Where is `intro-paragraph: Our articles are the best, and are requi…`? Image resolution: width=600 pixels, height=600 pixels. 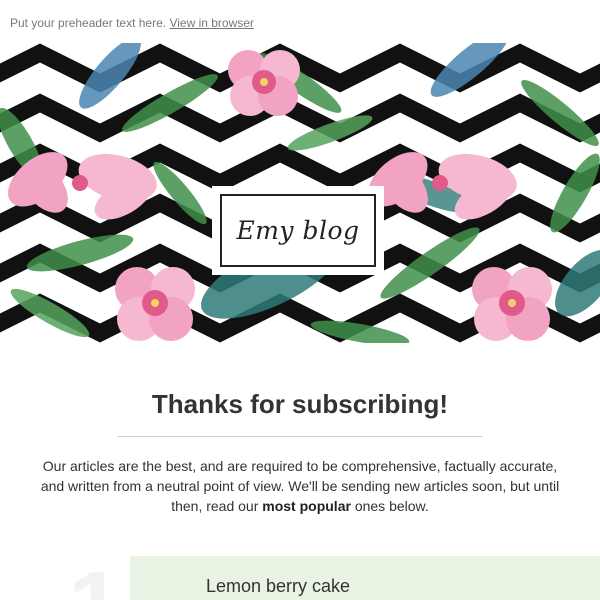 intro-paragraph: Our articles are the best, and are requi… is located at coordinates (300, 486).